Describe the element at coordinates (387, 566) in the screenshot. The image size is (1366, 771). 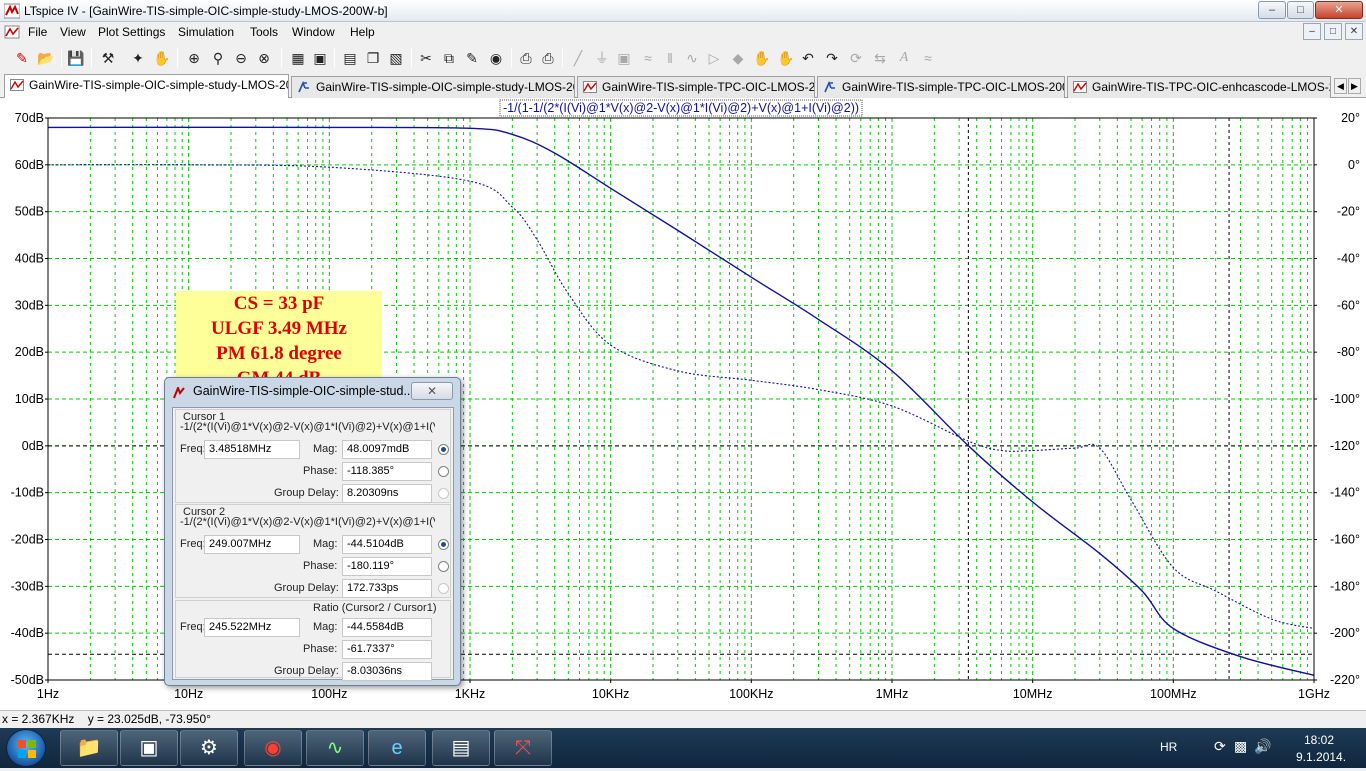
I see `cursor2-phase-field: -180.119°` at that location.